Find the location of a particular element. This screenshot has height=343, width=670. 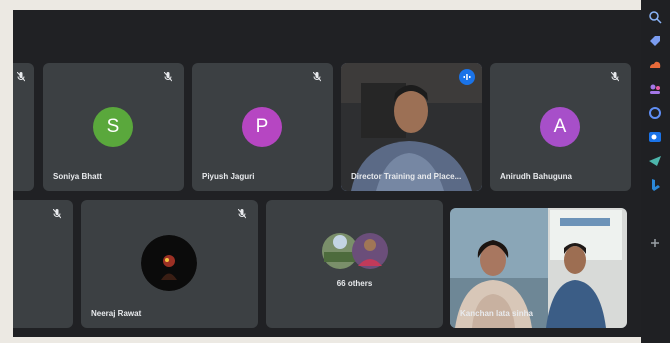

search-icon is located at coordinates (655, 17).